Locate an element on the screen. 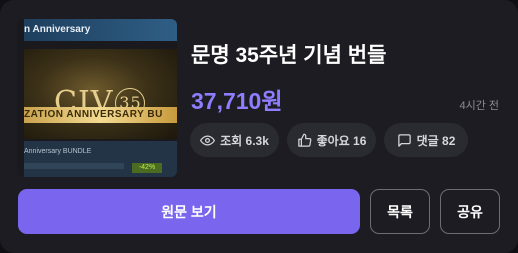  views-stat: 조회 6.3k is located at coordinates (234, 140).